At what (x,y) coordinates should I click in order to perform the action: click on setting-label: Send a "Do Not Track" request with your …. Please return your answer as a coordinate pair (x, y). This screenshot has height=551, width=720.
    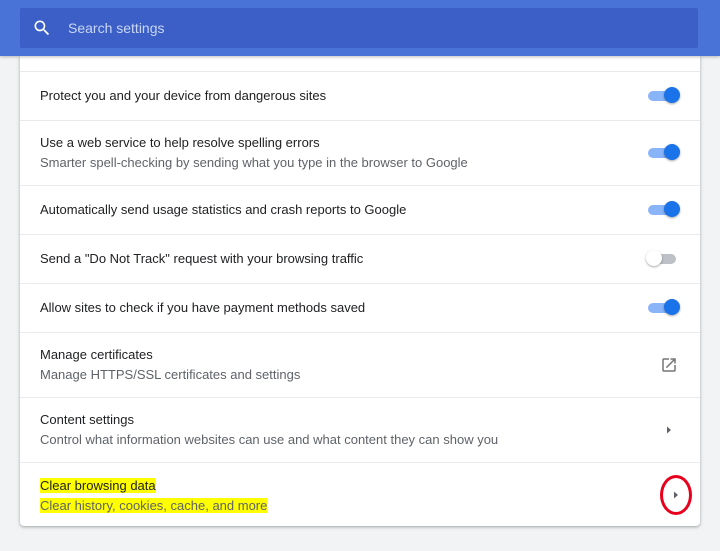
    Looking at the image, I should click on (202, 258).